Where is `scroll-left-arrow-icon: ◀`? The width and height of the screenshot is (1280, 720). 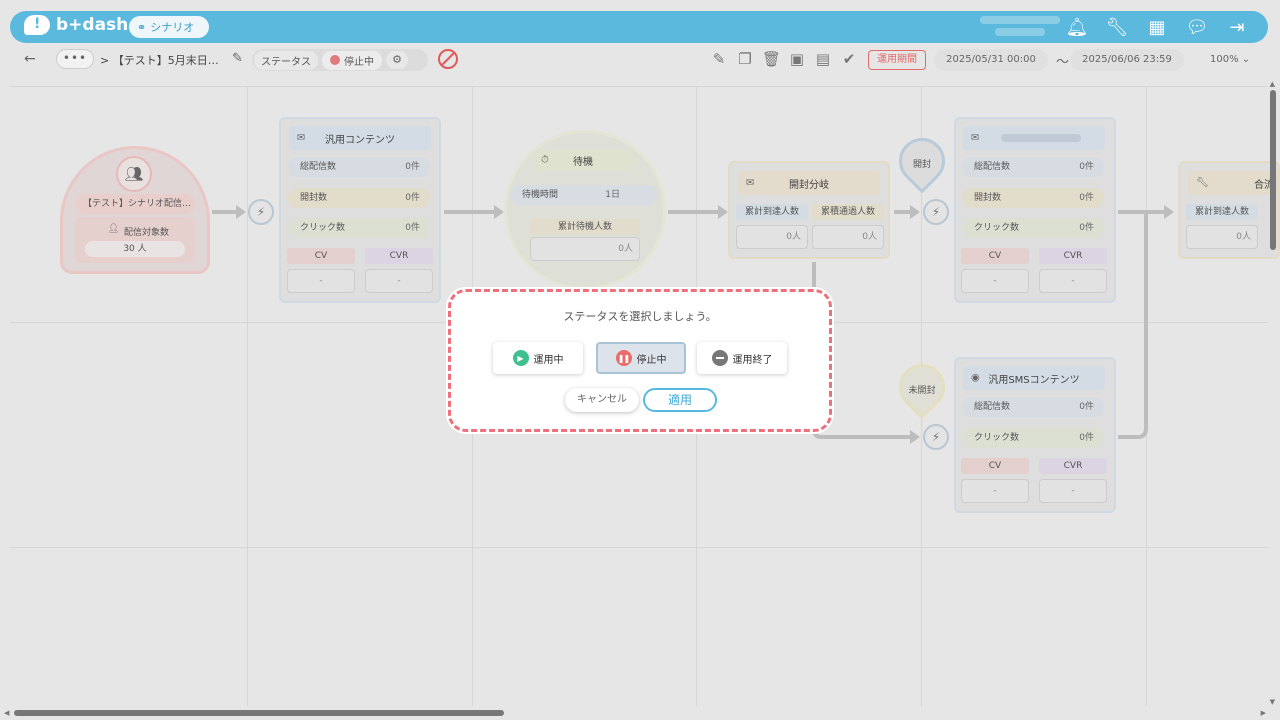 scroll-left-arrow-icon: ◀ is located at coordinates (6, 713).